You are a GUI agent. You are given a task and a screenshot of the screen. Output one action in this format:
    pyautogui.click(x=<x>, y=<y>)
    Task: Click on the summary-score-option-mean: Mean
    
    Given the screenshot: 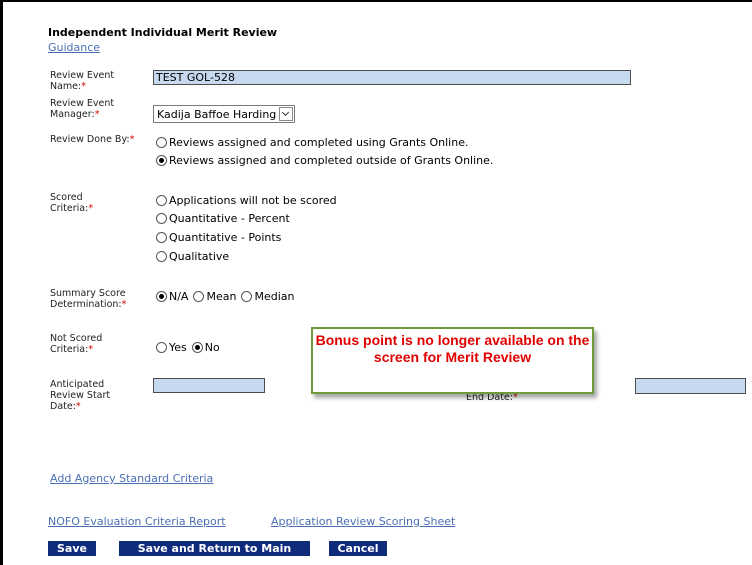 What is the action you would take?
    pyautogui.click(x=214, y=296)
    